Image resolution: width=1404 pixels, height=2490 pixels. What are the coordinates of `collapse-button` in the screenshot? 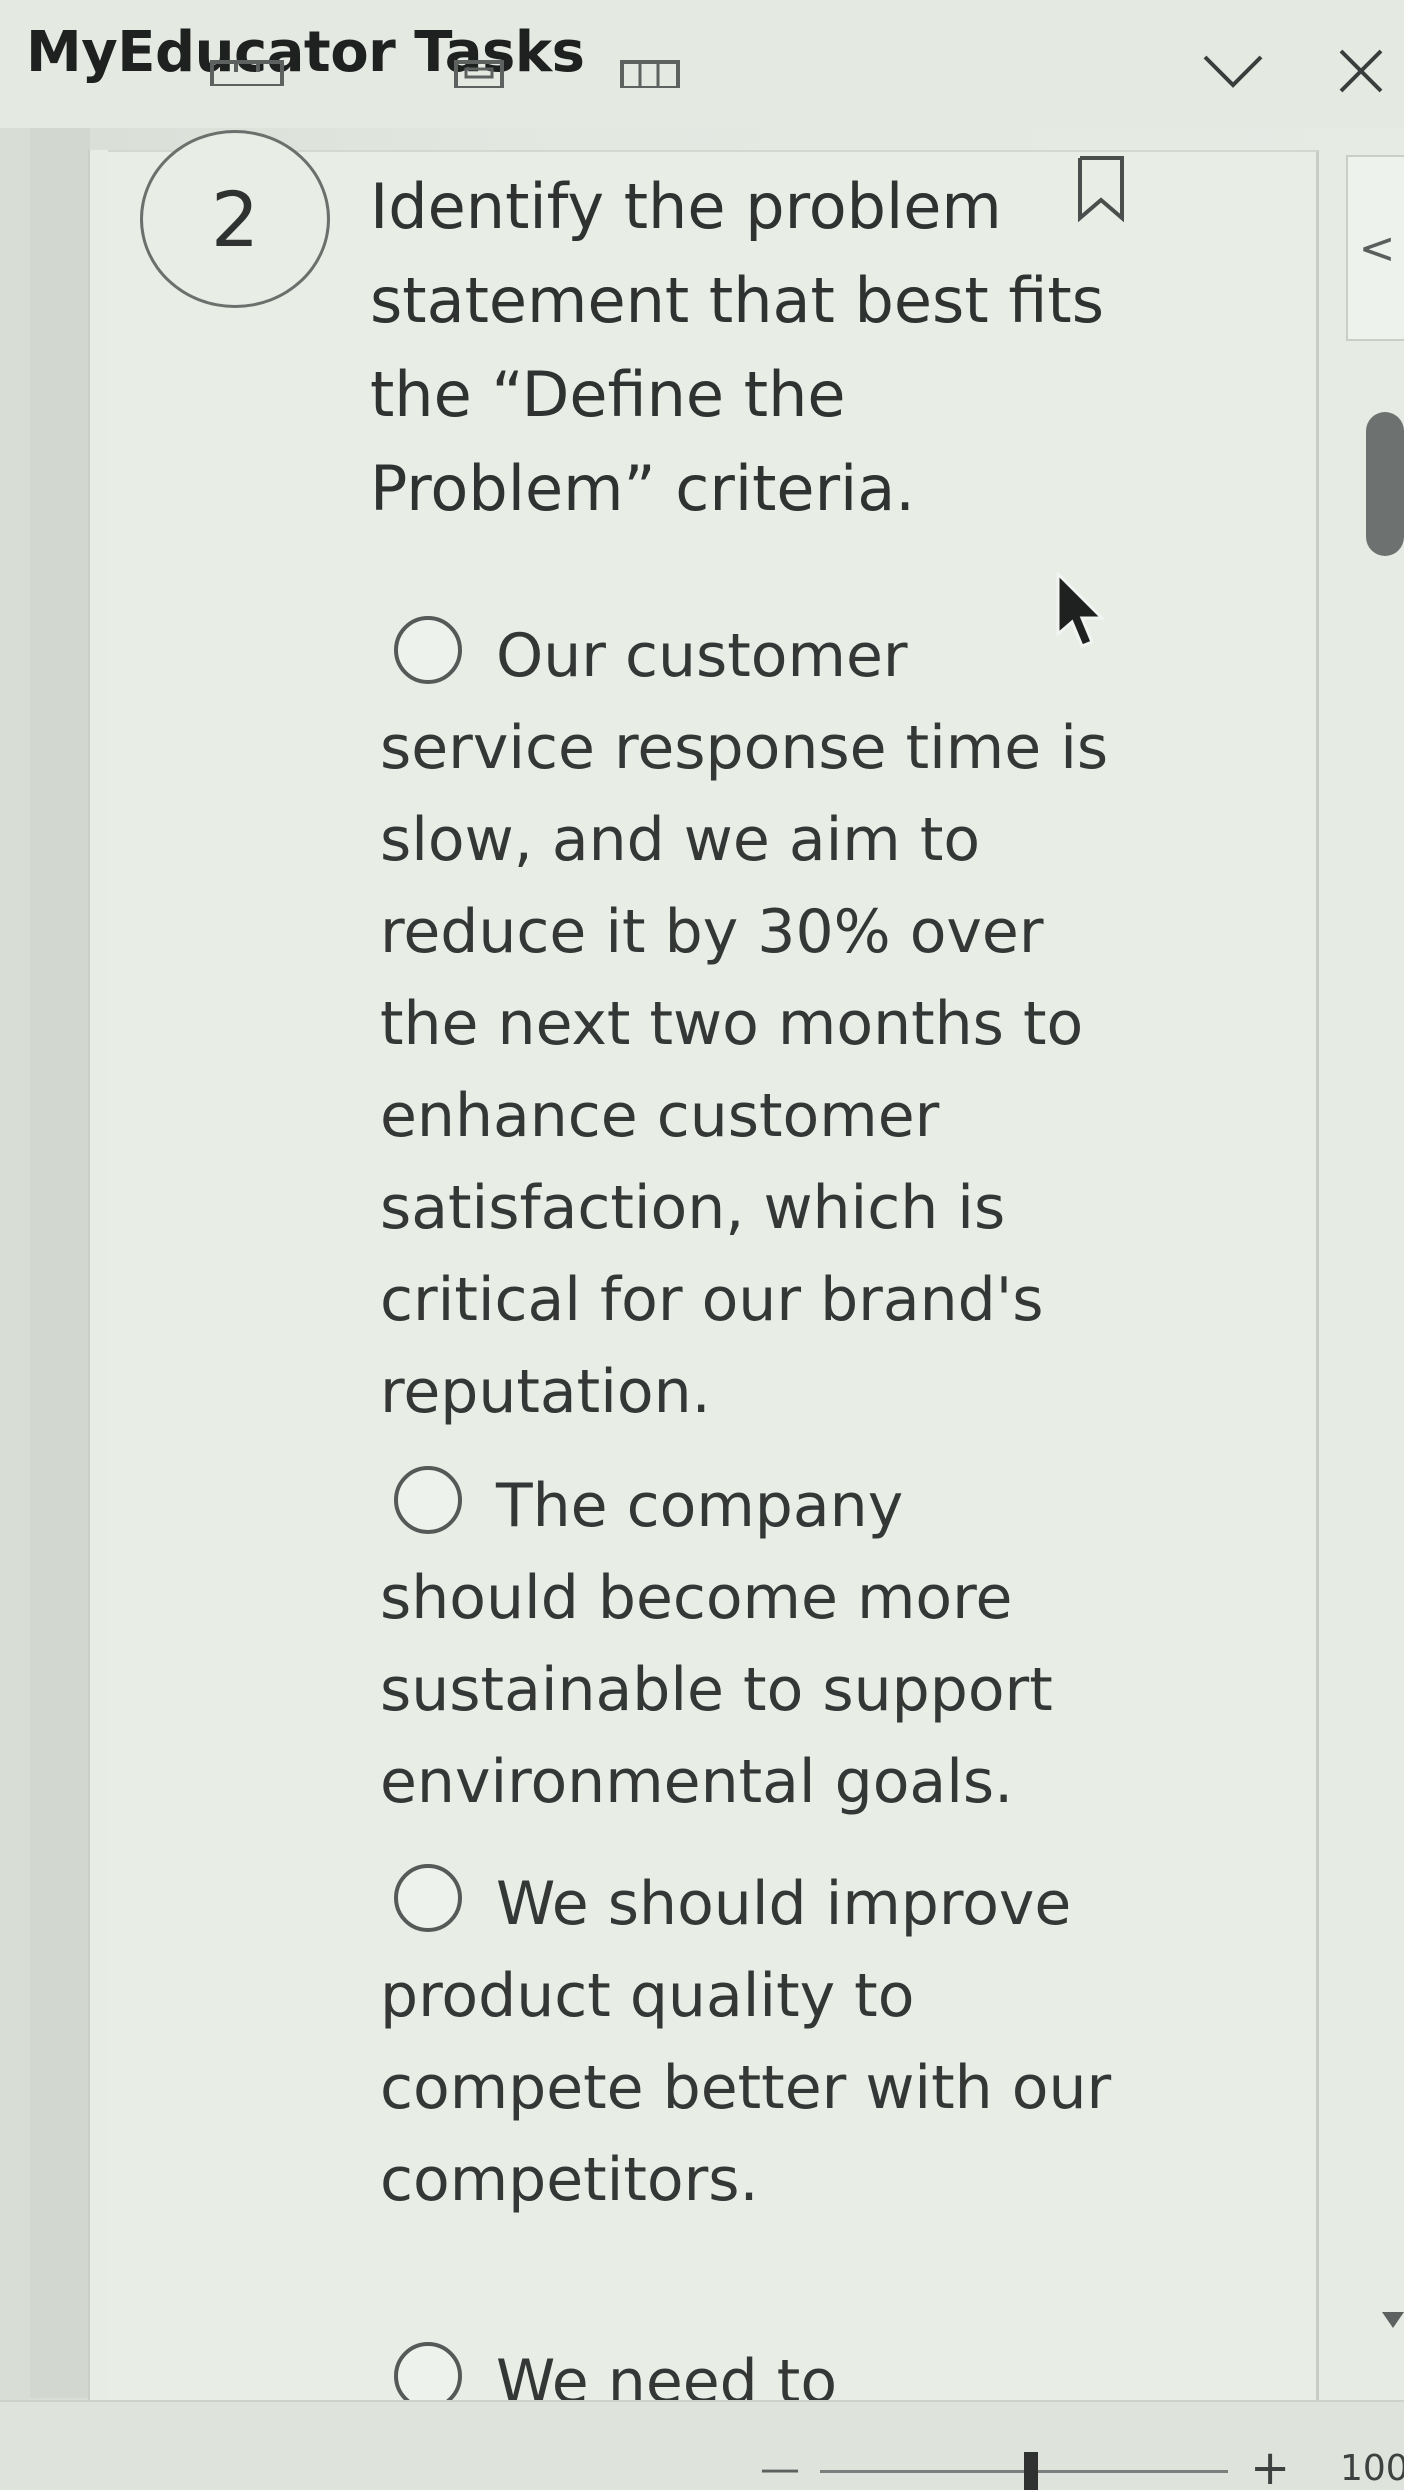 It's located at (1233, 71).